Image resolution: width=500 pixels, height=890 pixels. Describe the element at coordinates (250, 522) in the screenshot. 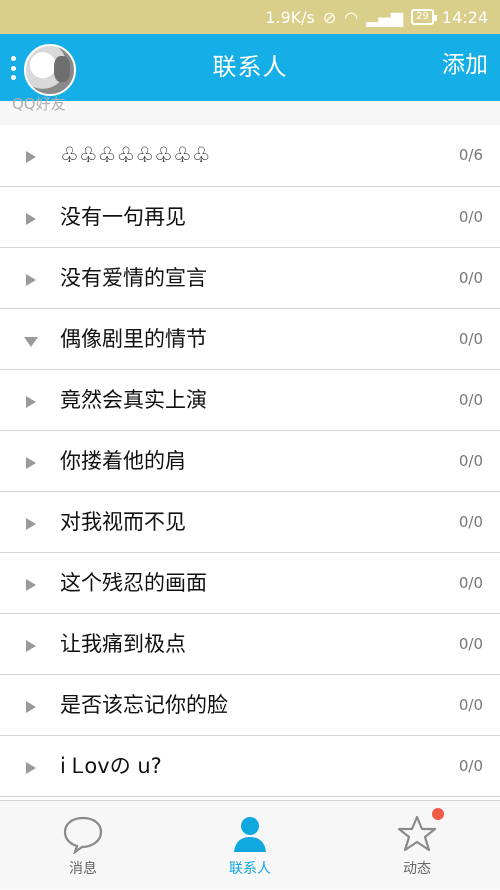

I see `group-row: 对我视而不见 0/0` at that location.